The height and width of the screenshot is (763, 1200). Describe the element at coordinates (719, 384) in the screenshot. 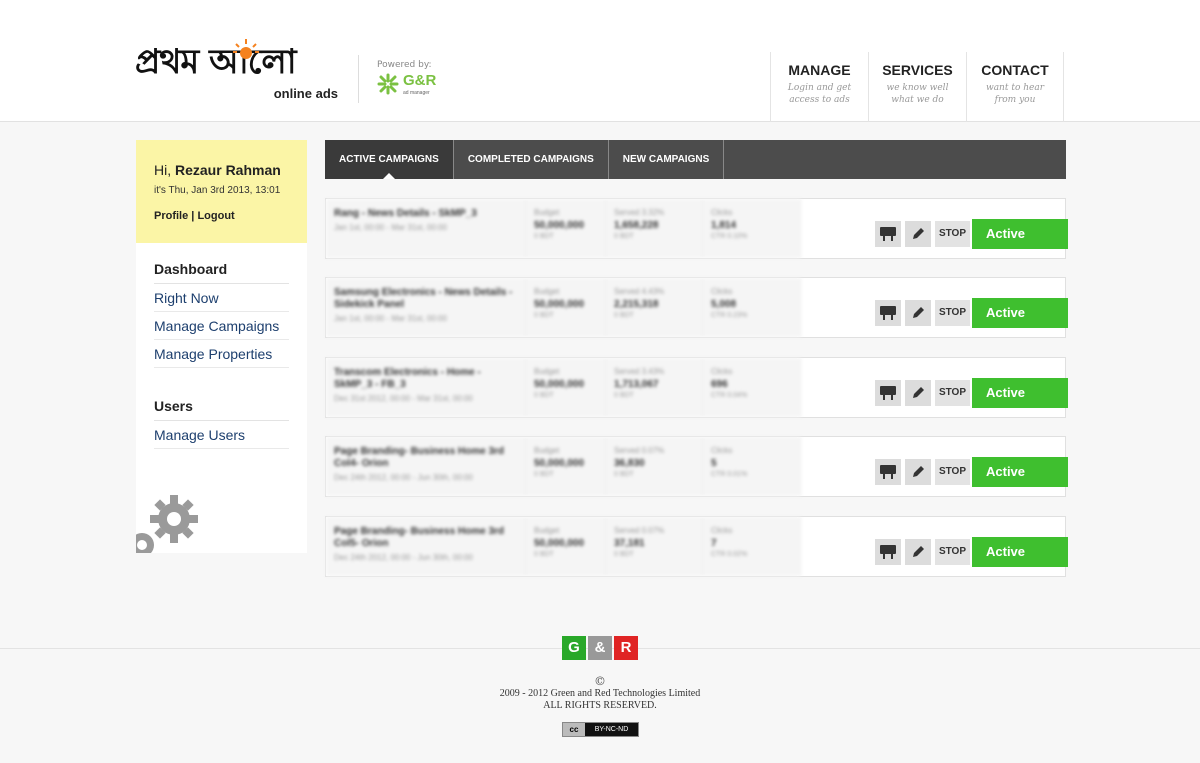

I see `clicks-value: 696` at that location.